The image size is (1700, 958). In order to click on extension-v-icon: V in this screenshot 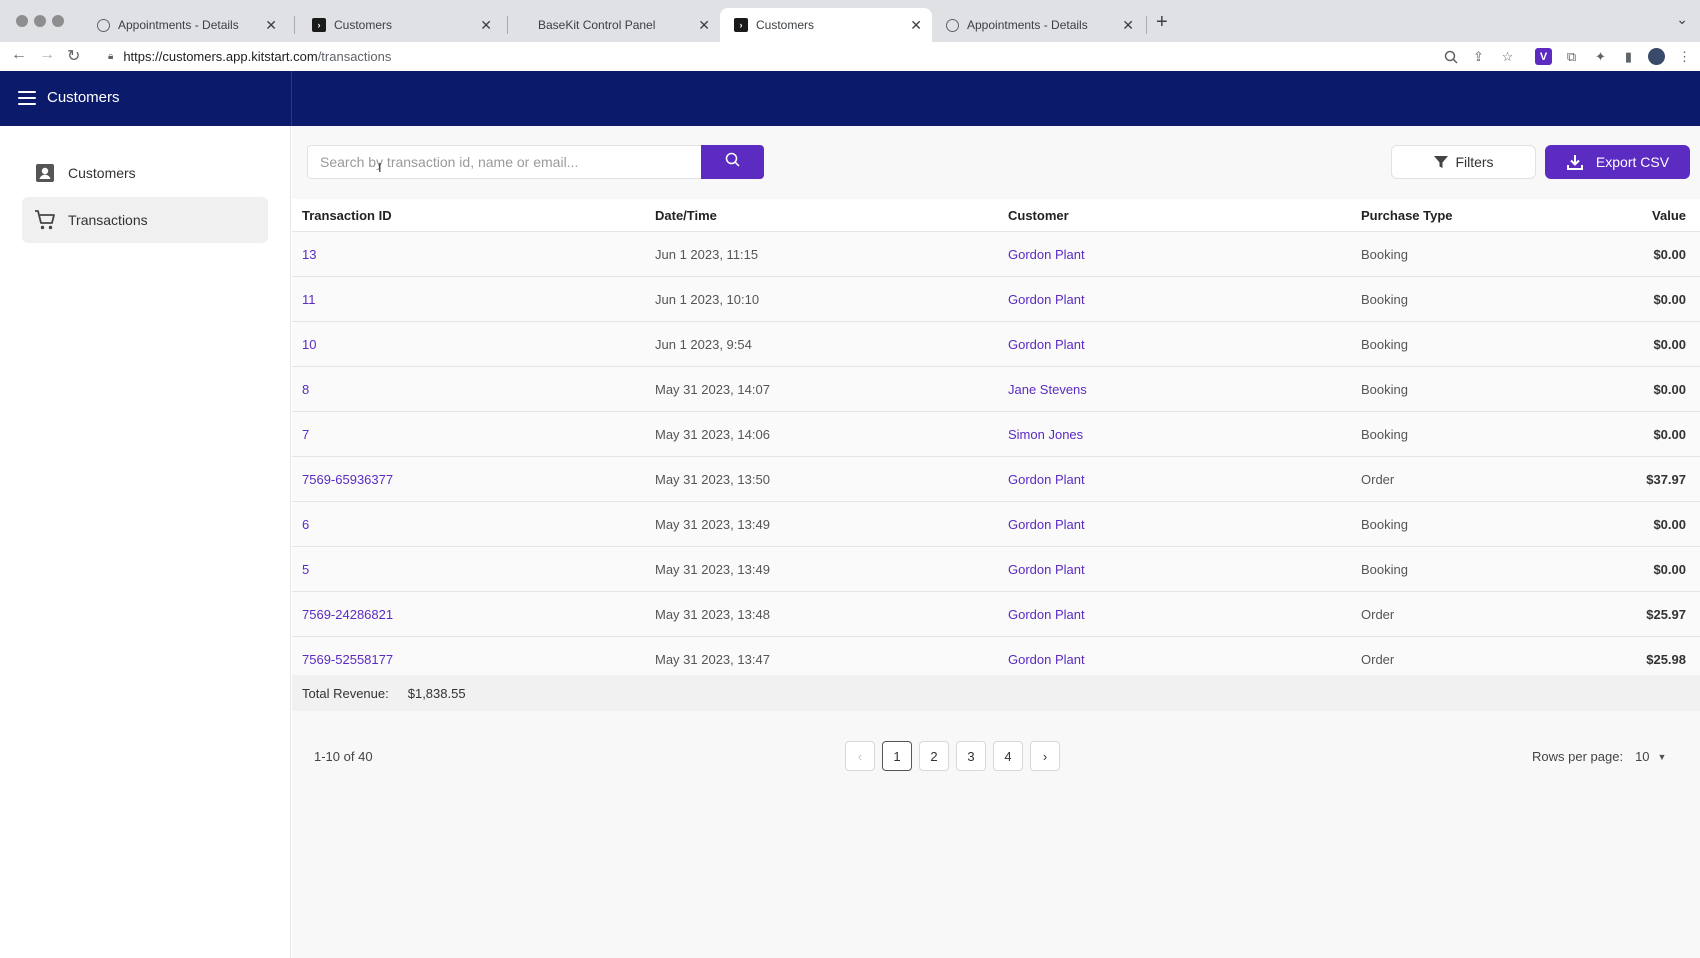, I will do `click(1543, 56)`.